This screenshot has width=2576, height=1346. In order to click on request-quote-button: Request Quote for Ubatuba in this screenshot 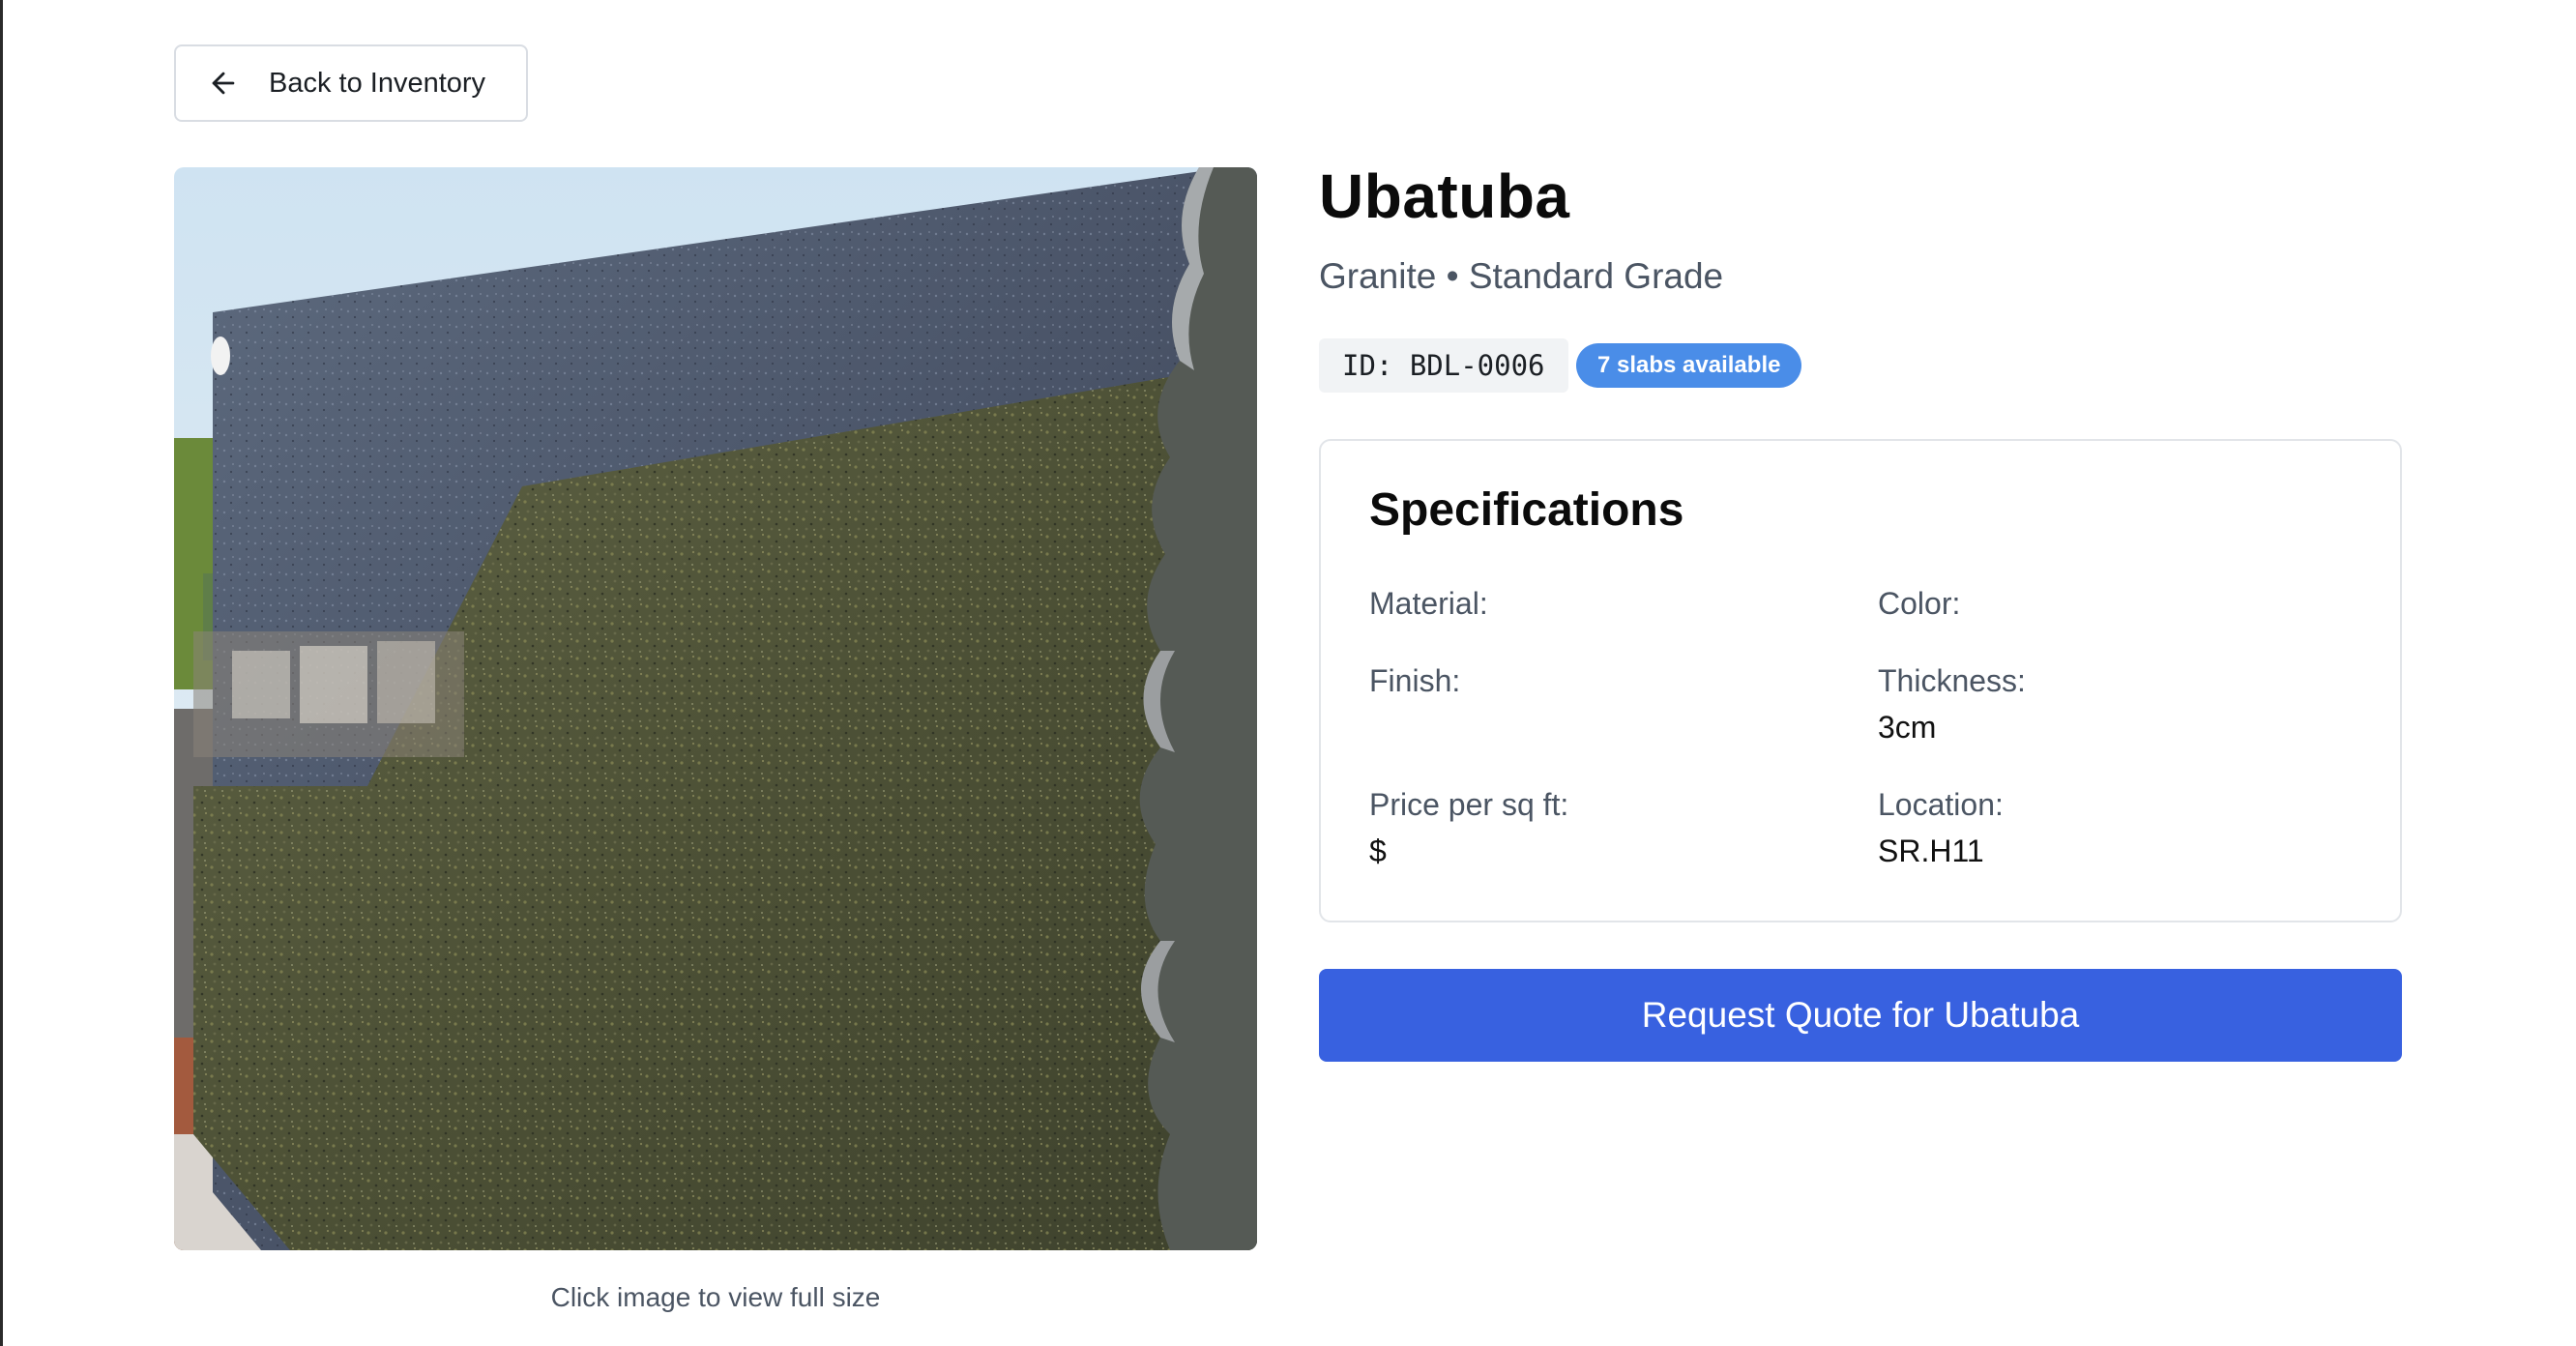, I will do `click(1860, 1015)`.